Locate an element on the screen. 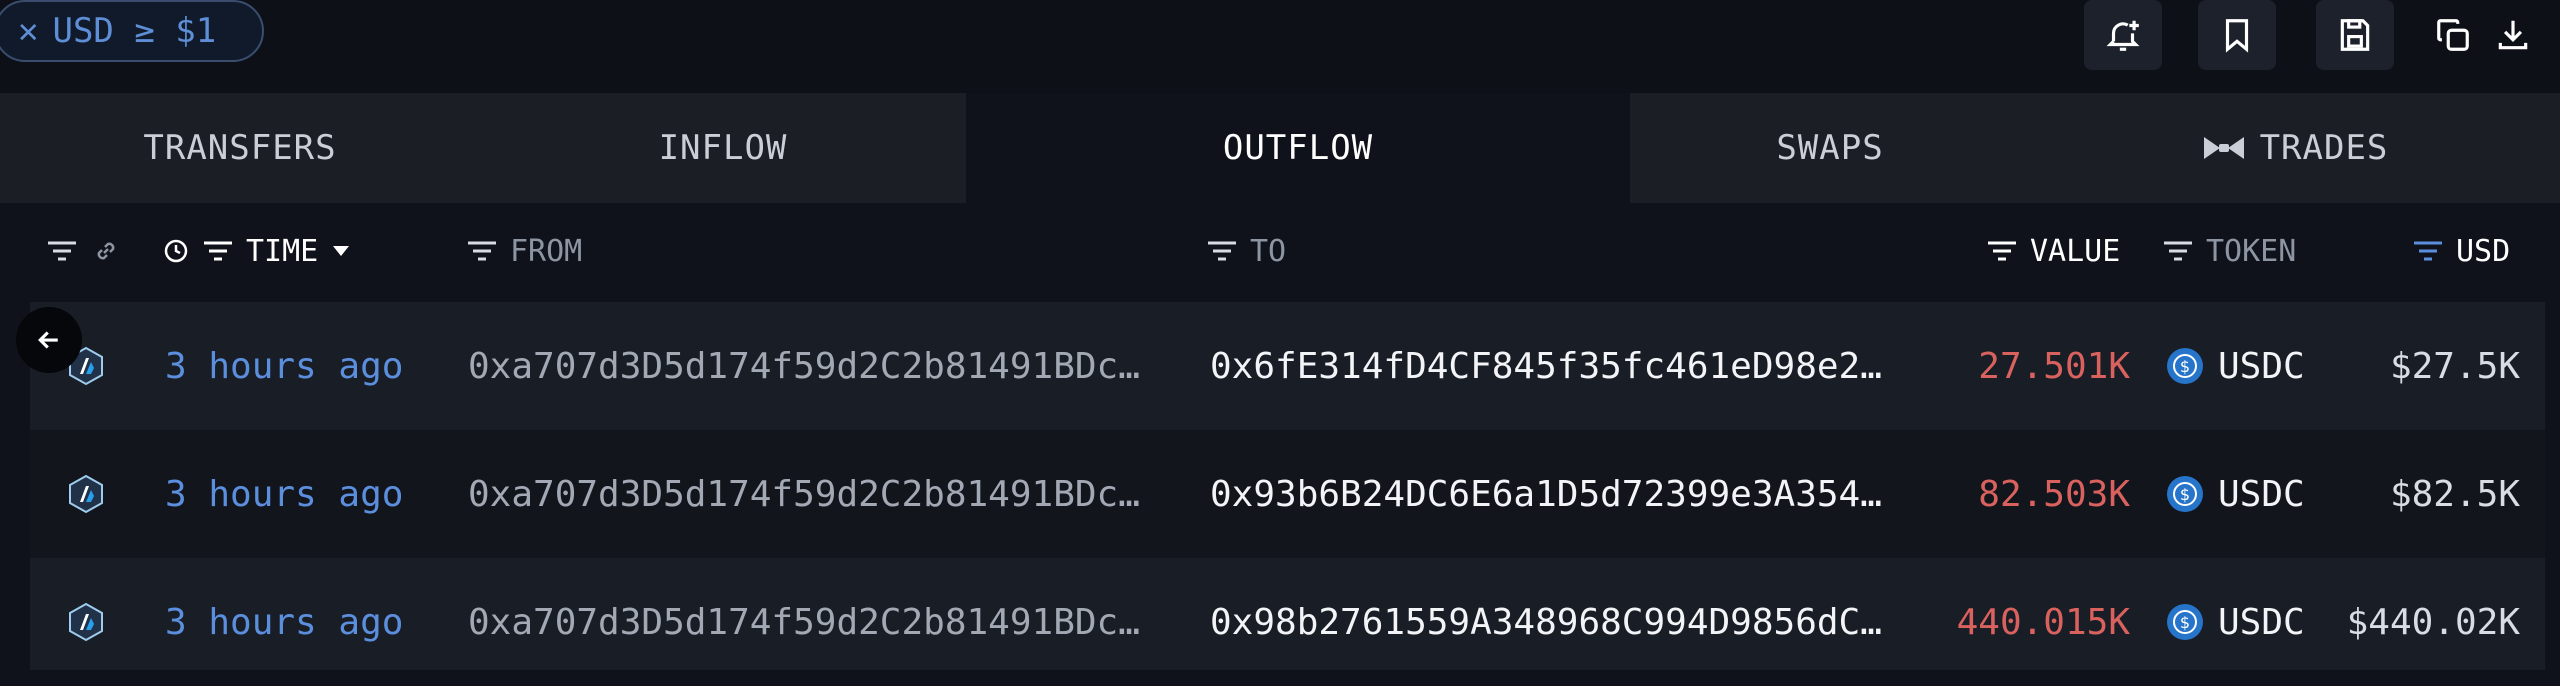  bookmark-button is located at coordinates (2237, 35).